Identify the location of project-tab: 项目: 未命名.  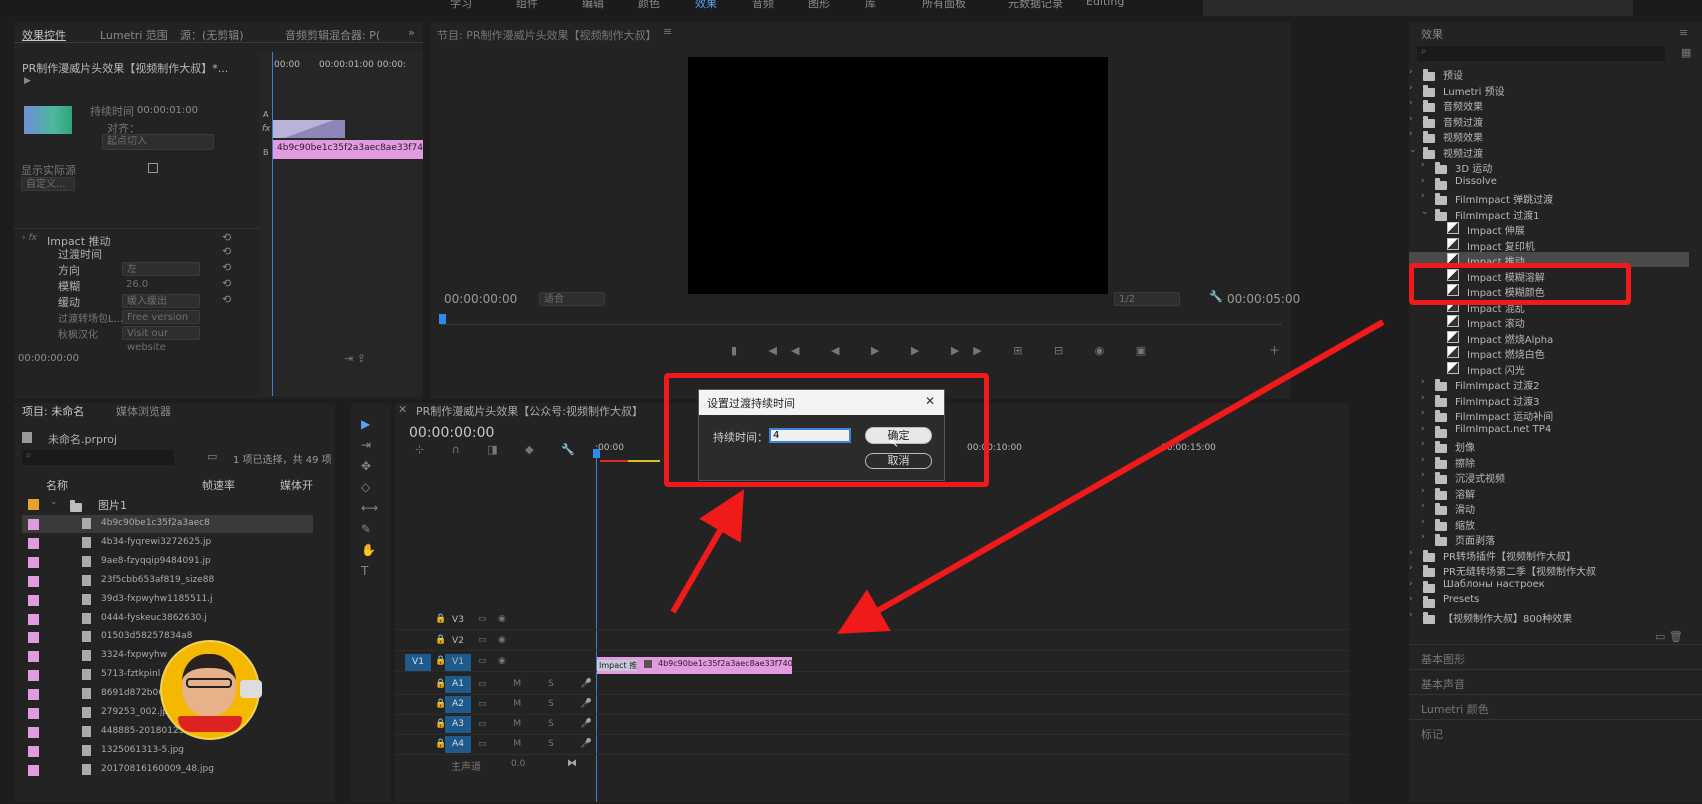
(53, 411).